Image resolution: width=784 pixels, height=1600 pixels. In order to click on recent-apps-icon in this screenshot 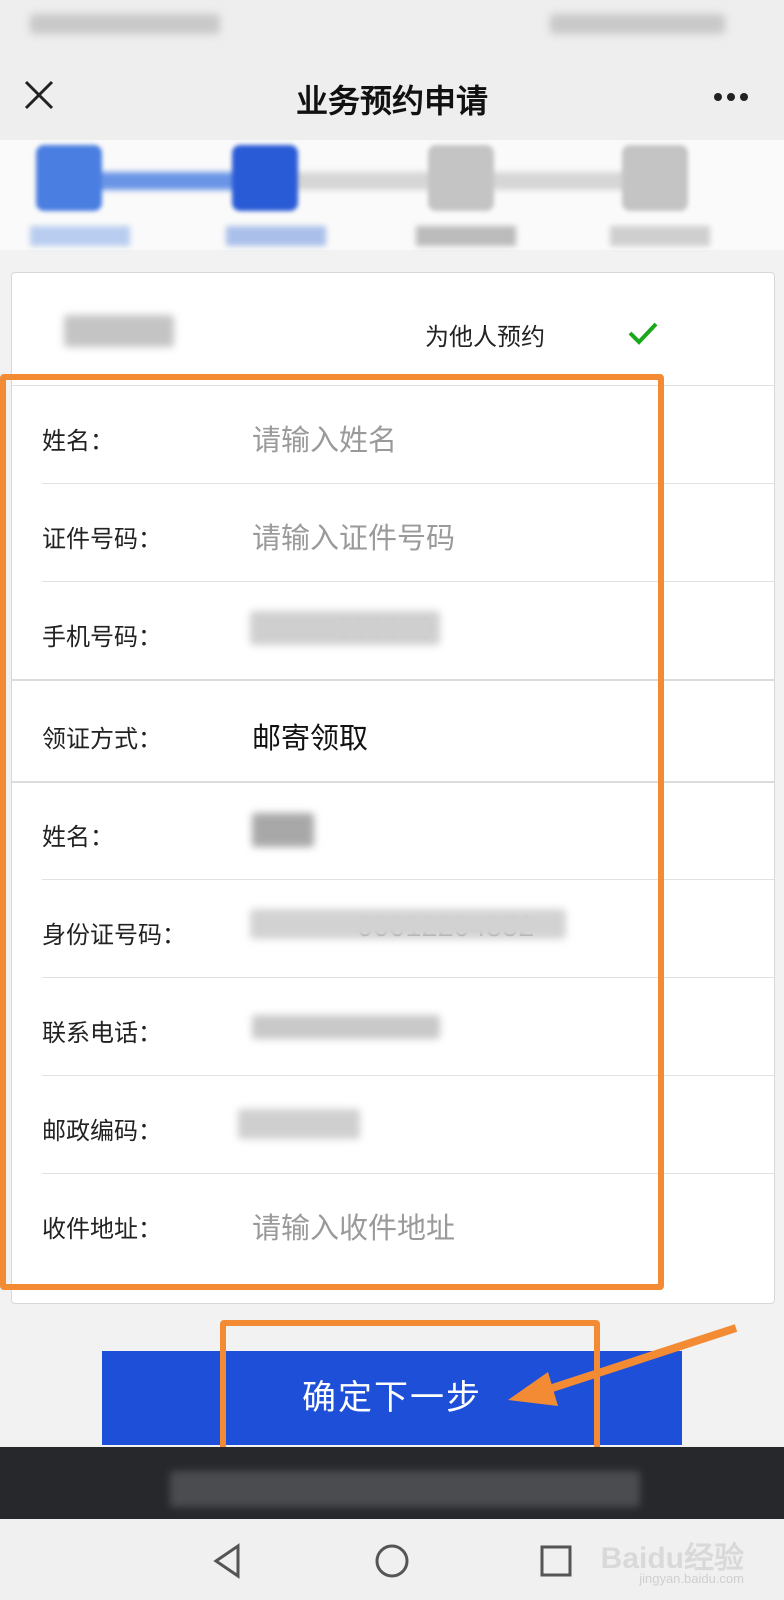, I will do `click(556, 1561)`.